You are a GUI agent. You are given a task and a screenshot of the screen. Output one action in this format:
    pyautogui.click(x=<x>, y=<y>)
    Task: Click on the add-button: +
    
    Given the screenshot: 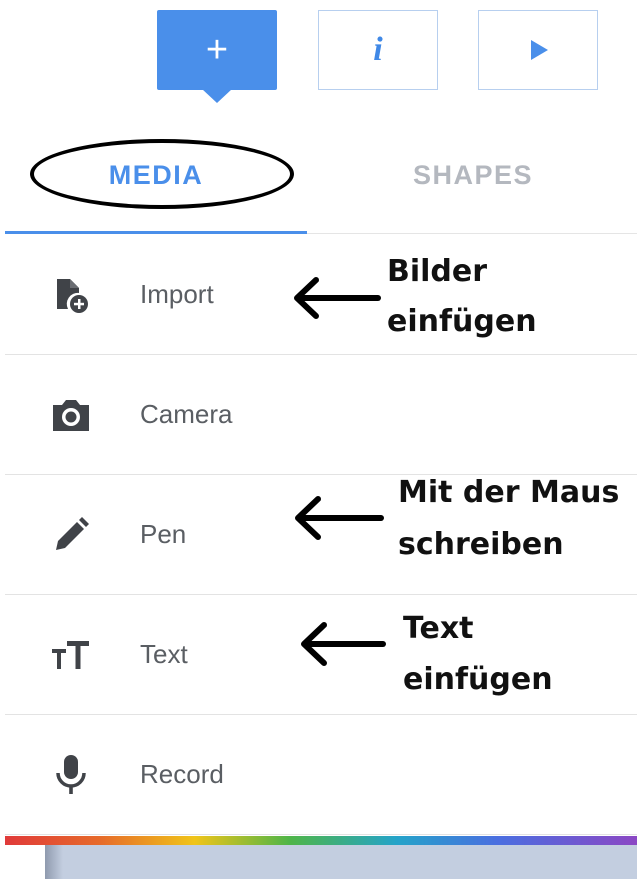 What is the action you would take?
    pyautogui.click(x=217, y=50)
    